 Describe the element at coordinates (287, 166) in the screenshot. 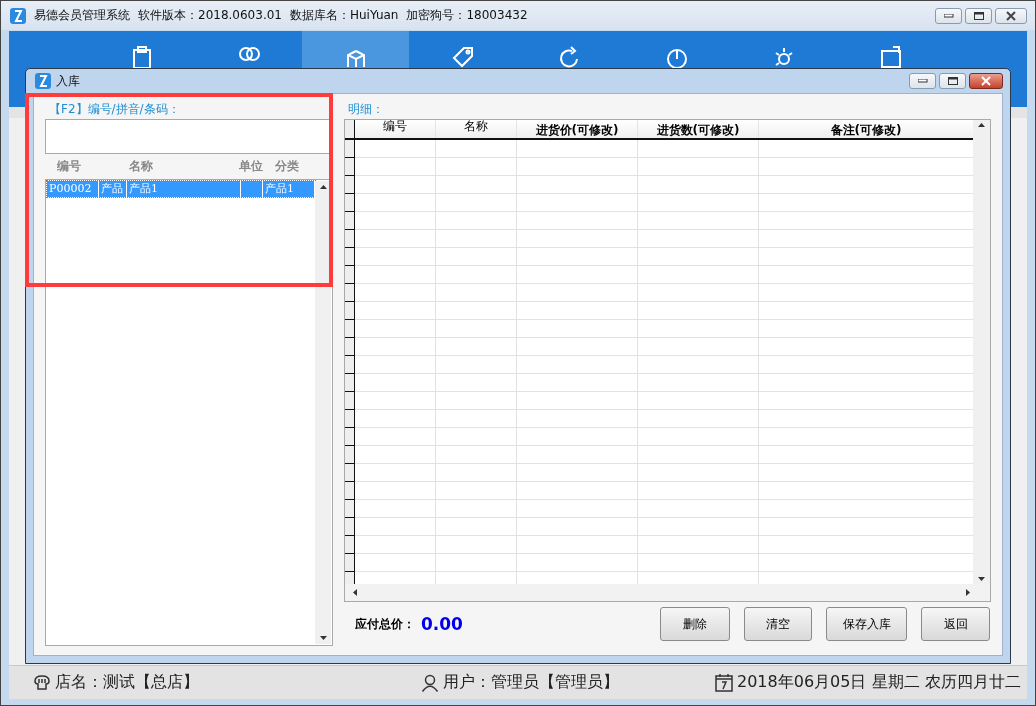

I see `column-header: 分类` at that location.